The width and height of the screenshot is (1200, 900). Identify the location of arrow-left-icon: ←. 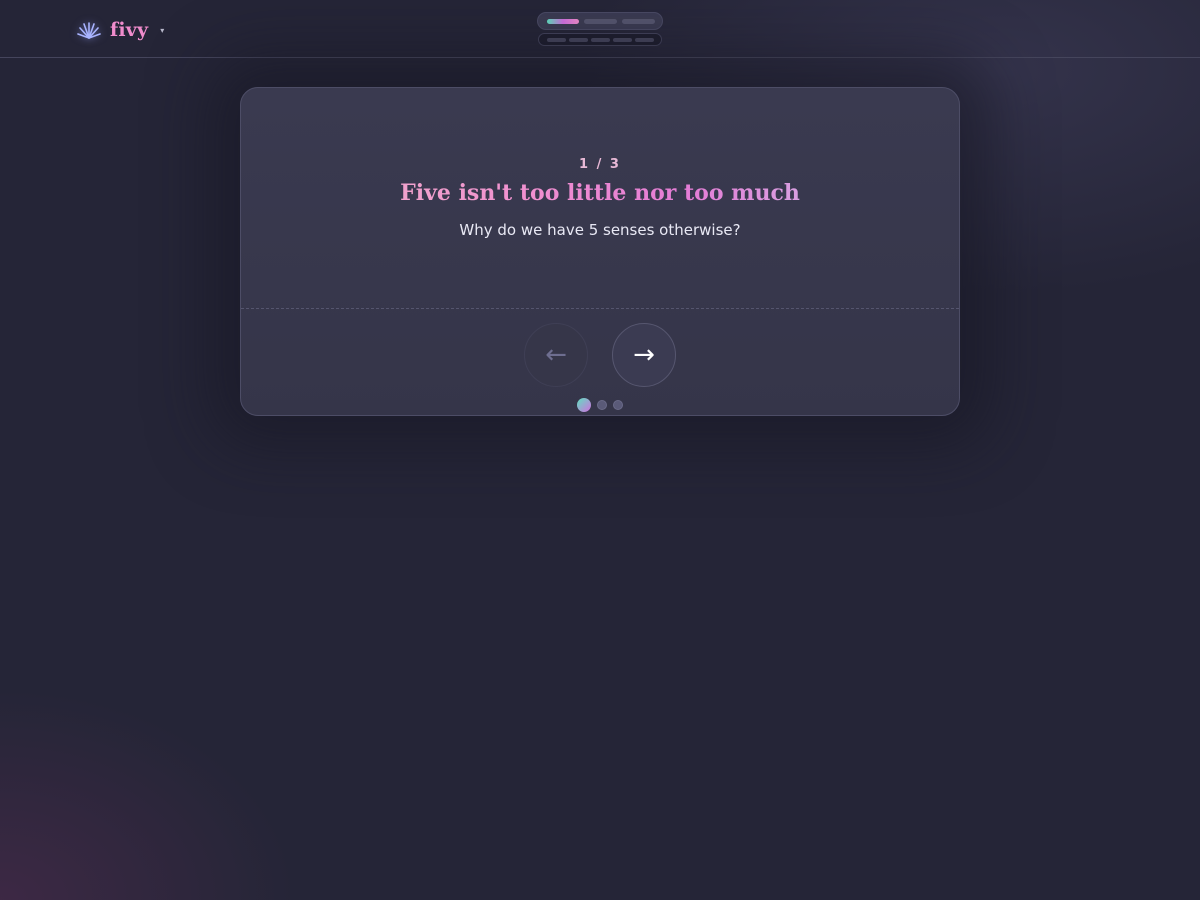
(556, 355).